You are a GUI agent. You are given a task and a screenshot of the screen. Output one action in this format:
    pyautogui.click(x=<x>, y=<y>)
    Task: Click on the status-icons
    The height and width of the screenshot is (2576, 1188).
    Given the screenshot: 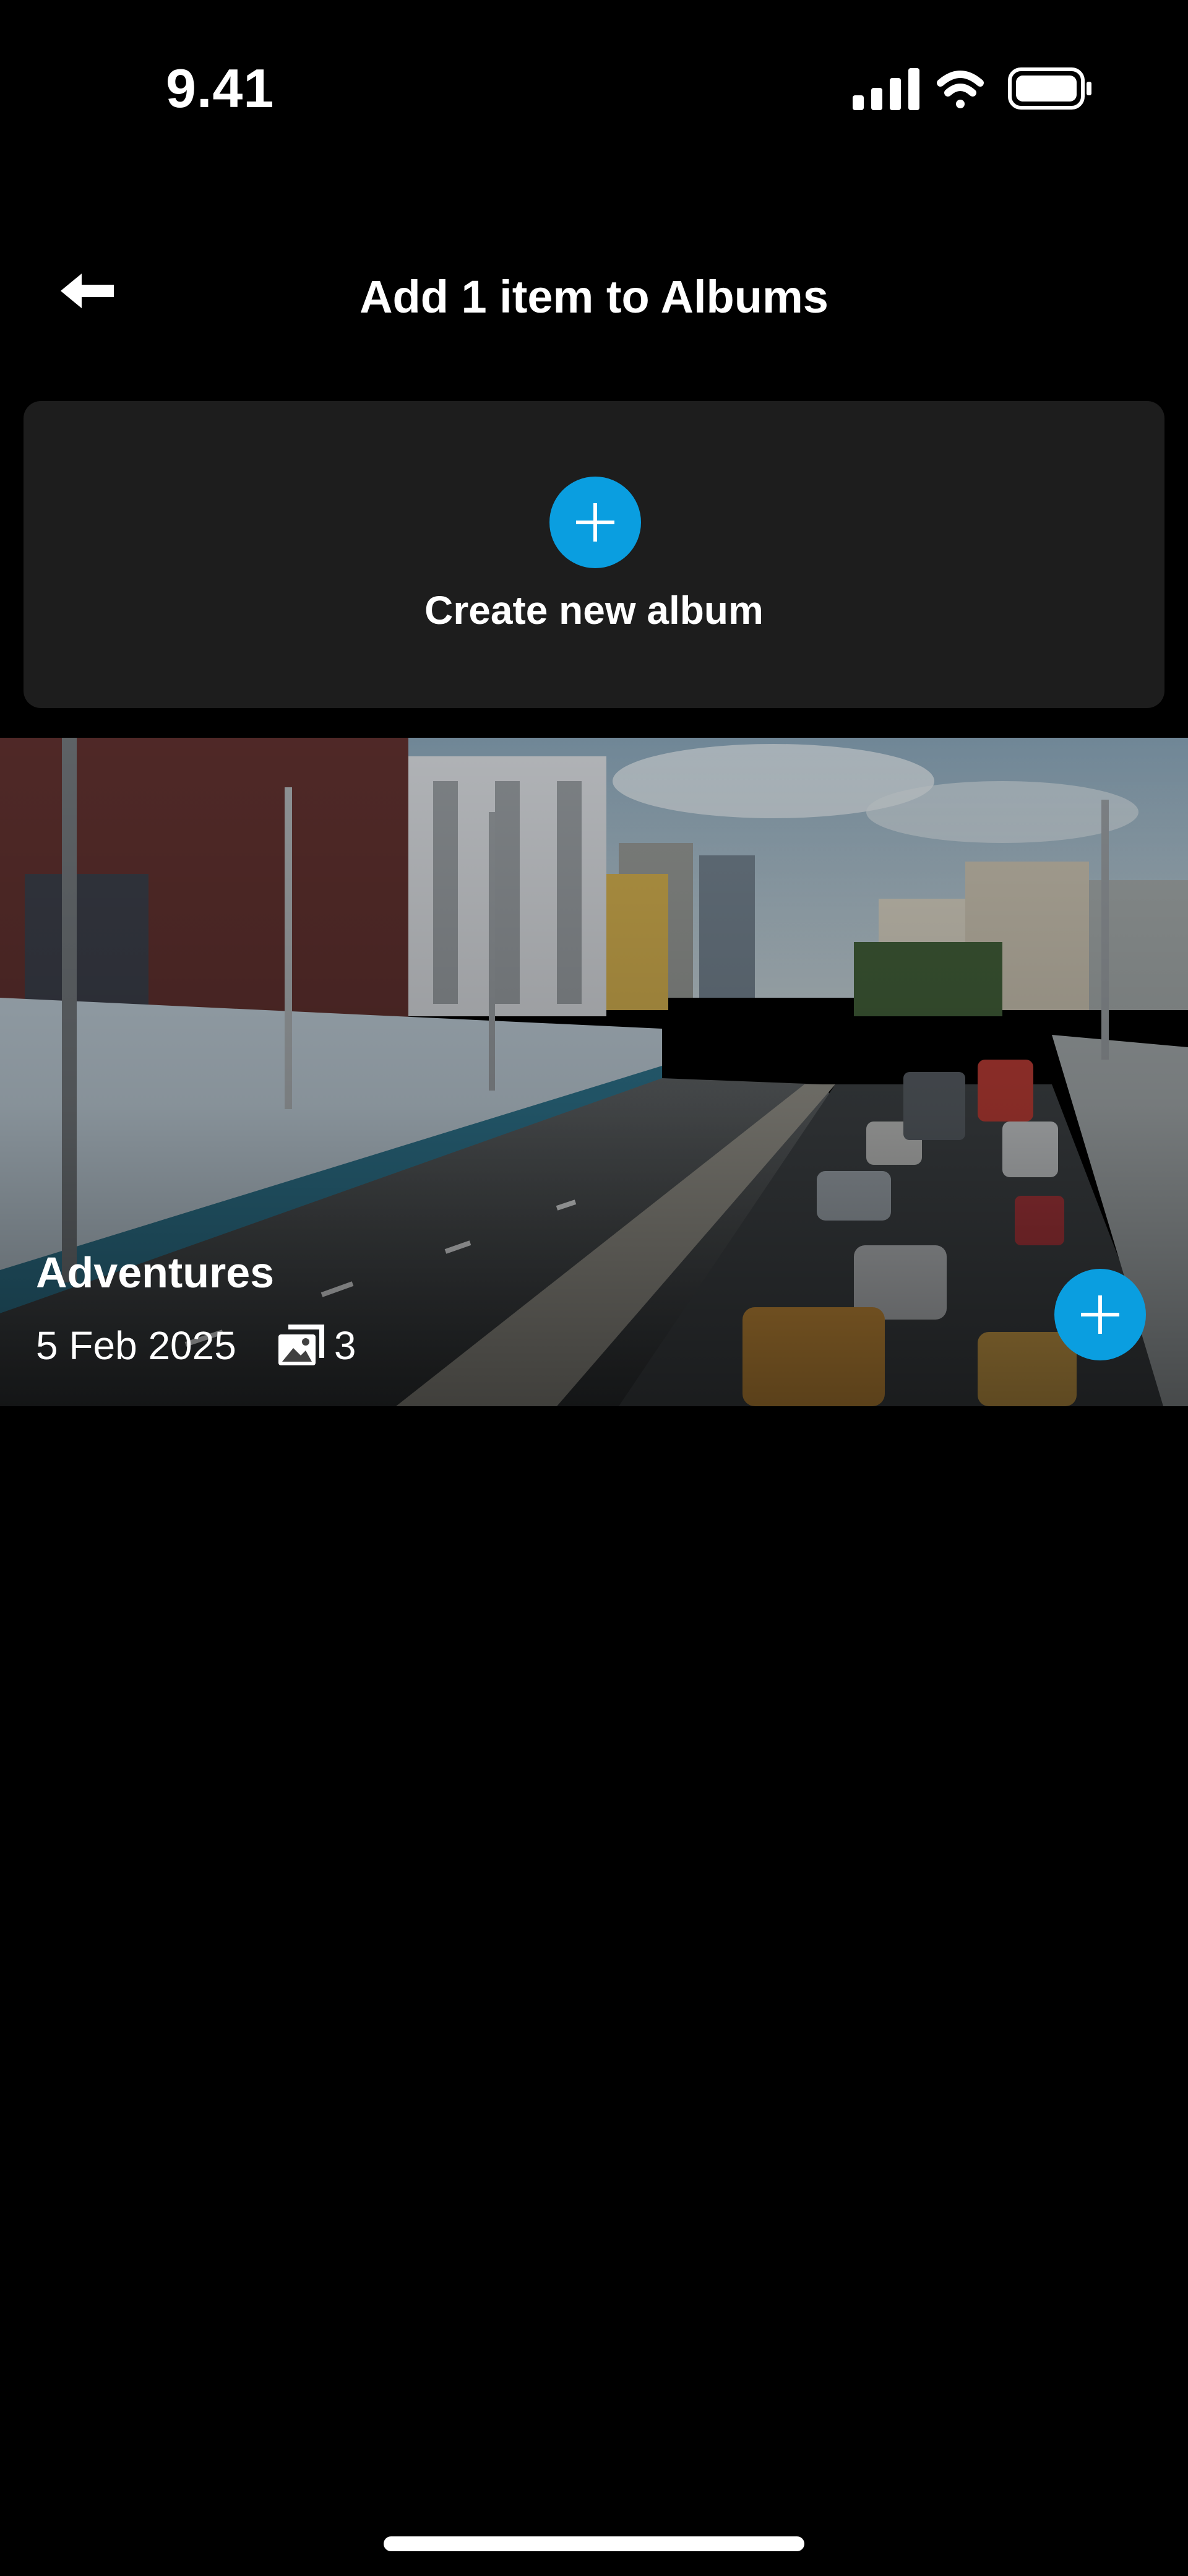 What is the action you would take?
    pyautogui.click(x=972, y=89)
    